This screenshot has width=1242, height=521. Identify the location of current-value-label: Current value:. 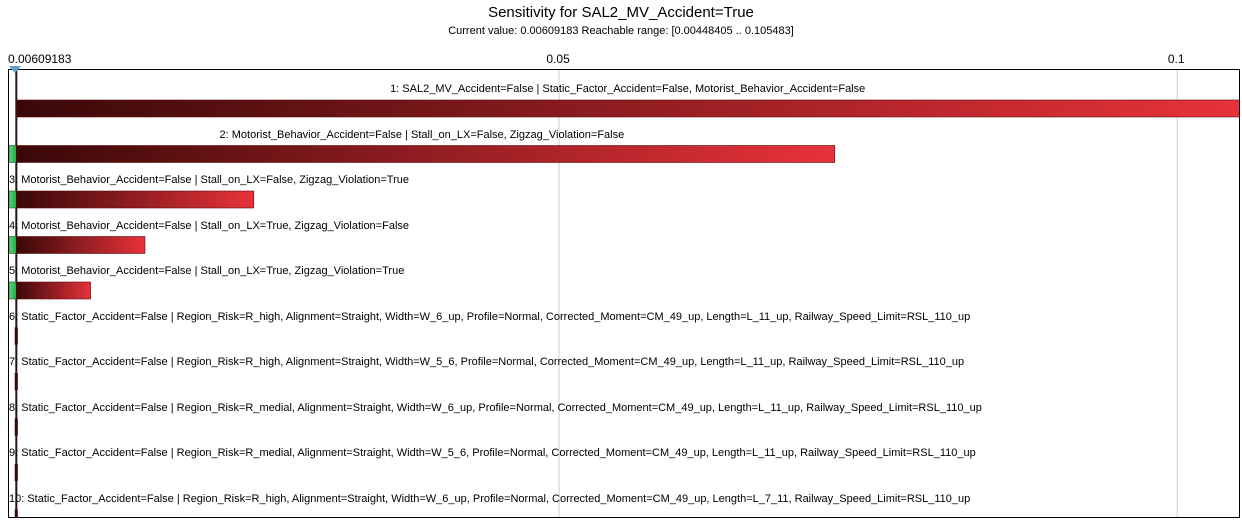
(483, 31).